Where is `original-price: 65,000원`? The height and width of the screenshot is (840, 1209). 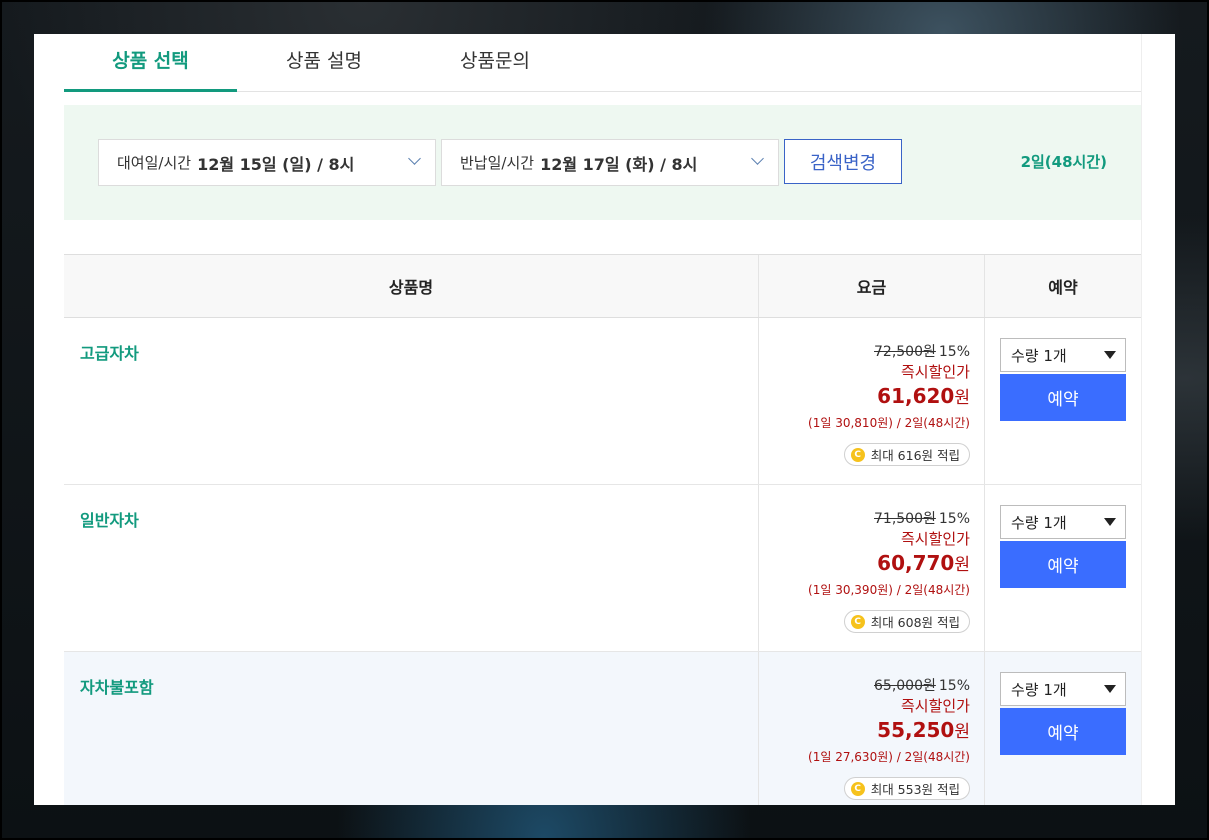 original-price: 65,000원 is located at coordinates (905, 686).